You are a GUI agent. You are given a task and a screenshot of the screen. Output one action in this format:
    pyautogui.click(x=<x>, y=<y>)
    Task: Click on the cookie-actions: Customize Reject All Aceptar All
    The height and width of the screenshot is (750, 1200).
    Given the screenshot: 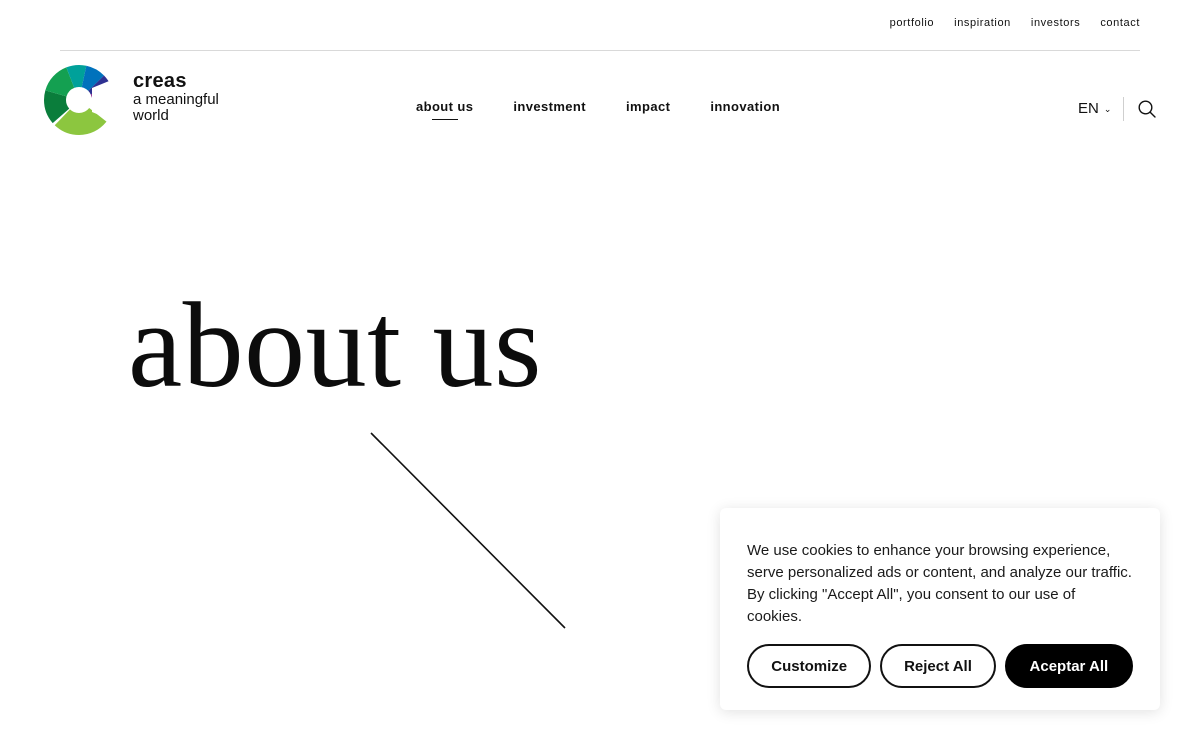 What is the action you would take?
    pyautogui.click(x=940, y=666)
    